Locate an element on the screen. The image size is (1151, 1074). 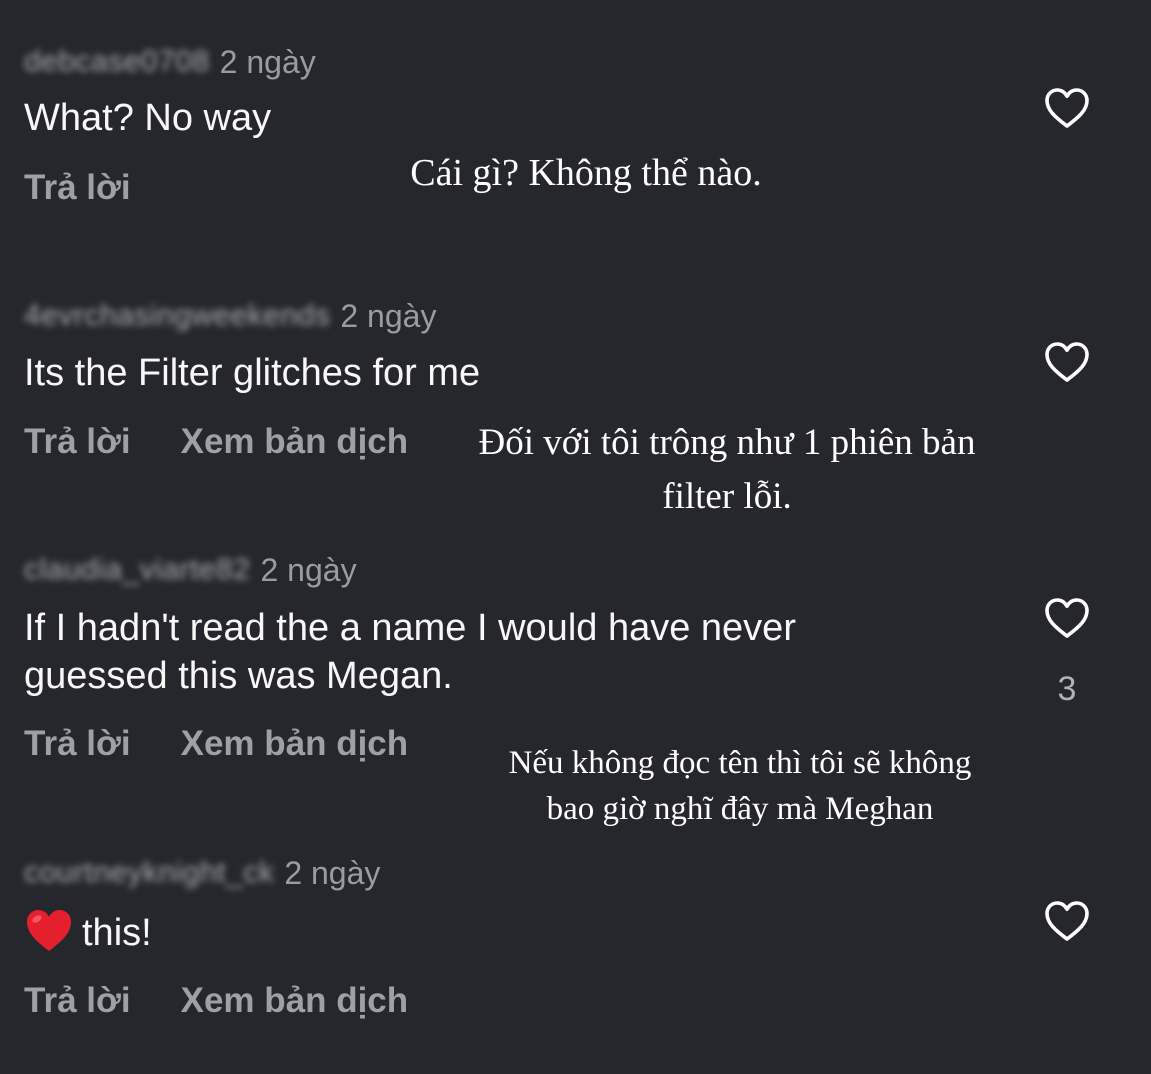
red-heart-icon is located at coordinates (49, 930).